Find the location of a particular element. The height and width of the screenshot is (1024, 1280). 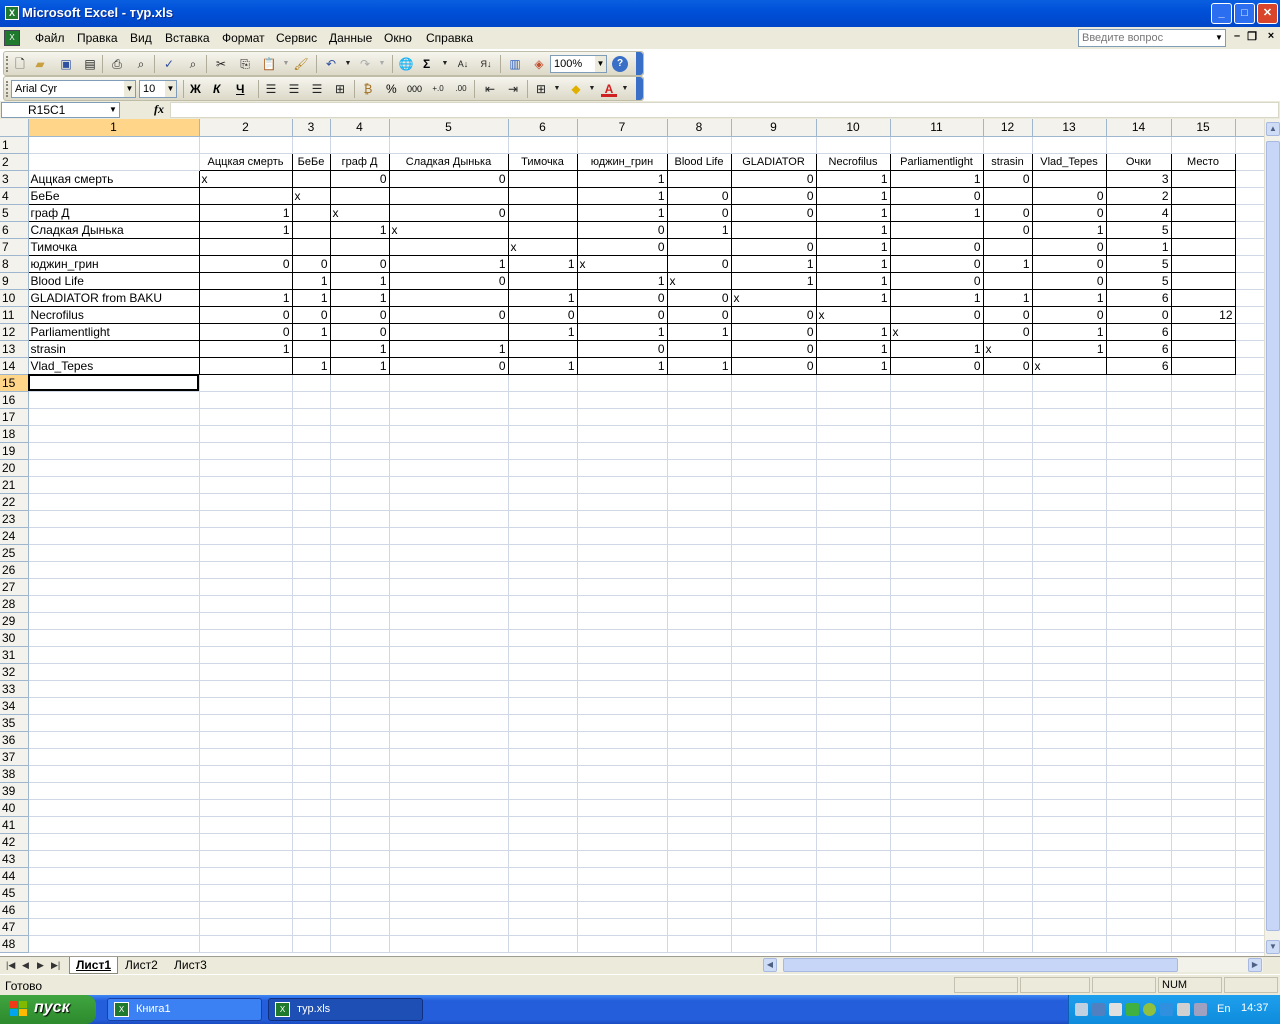

chevron-down-icon: ▼ is located at coordinates (592, 89).